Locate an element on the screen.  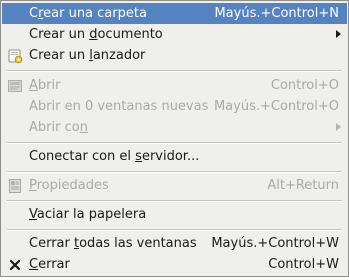
launcher-icon is located at coordinates (15, 56).